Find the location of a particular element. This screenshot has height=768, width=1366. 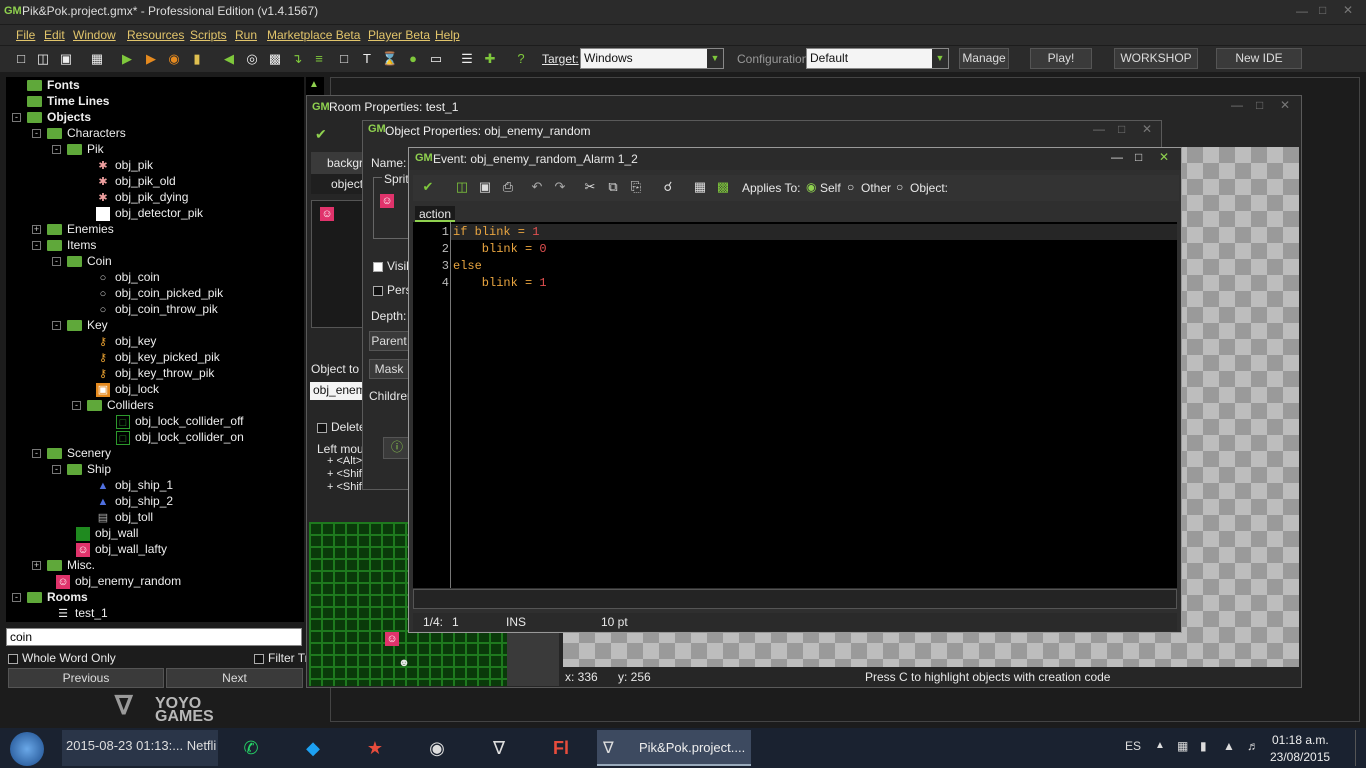

twitter-icon: ◆ is located at coordinates (313, 748).